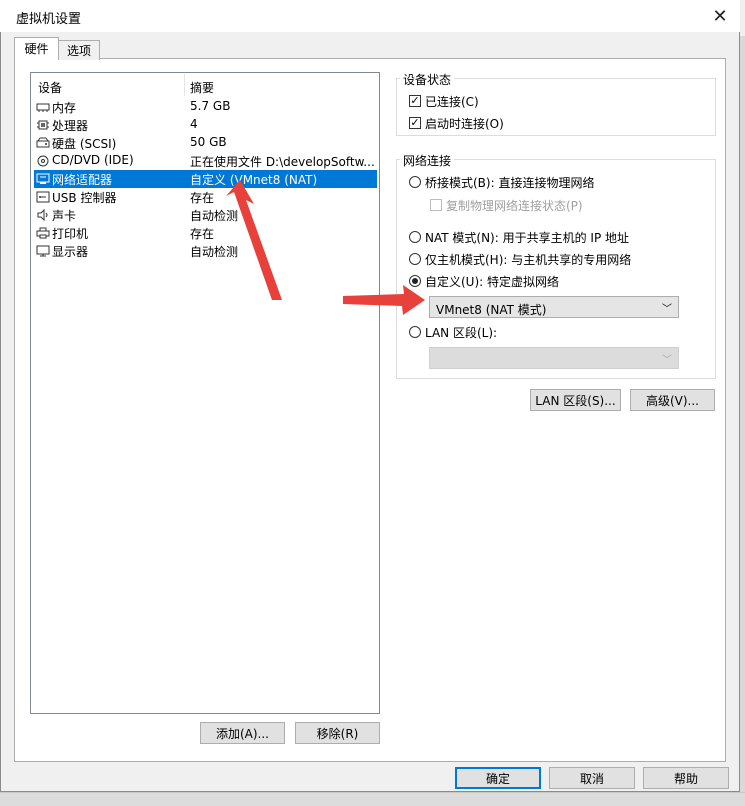 The height and width of the screenshot is (806, 745). Describe the element at coordinates (254, 240) in the screenshot. I see `annotation-arrow-device` at that location.